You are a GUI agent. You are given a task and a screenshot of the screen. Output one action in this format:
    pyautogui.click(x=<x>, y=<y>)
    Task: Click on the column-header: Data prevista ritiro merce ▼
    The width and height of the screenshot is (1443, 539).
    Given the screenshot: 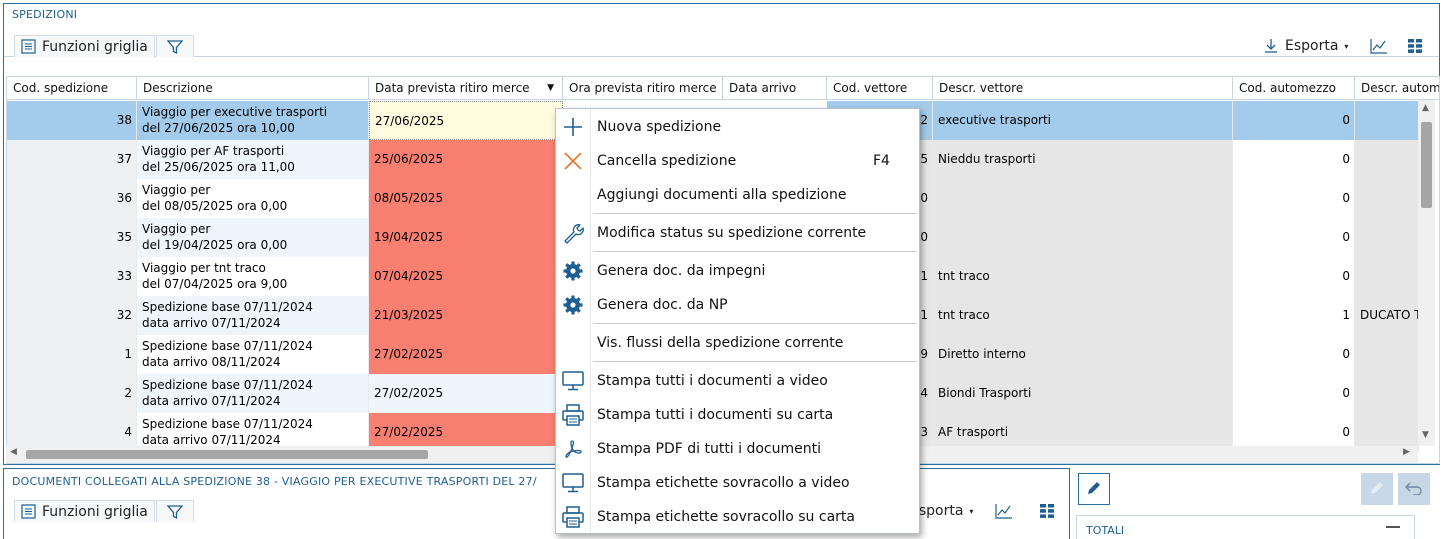 What is the action you would take?
    pyautogui.click(x=466, y=88)
    